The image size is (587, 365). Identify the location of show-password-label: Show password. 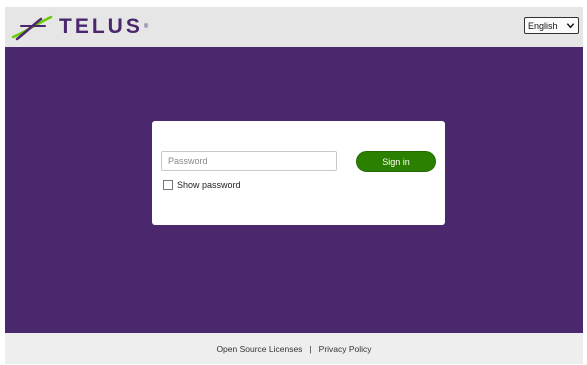
(209, 185).